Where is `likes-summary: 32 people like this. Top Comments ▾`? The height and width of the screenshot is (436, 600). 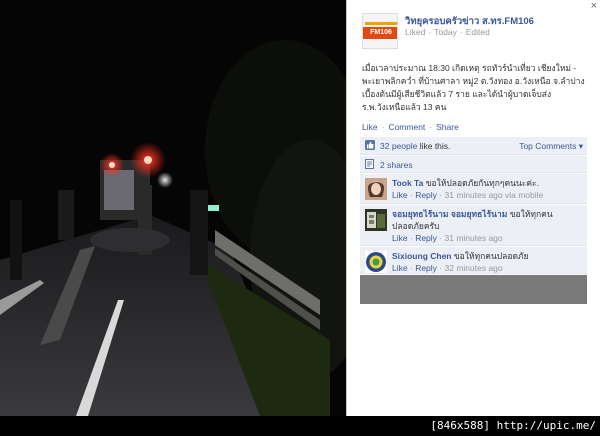
likes-summary: 32 people like this. Top Comments ▾ is located at coordinates (473, 146).